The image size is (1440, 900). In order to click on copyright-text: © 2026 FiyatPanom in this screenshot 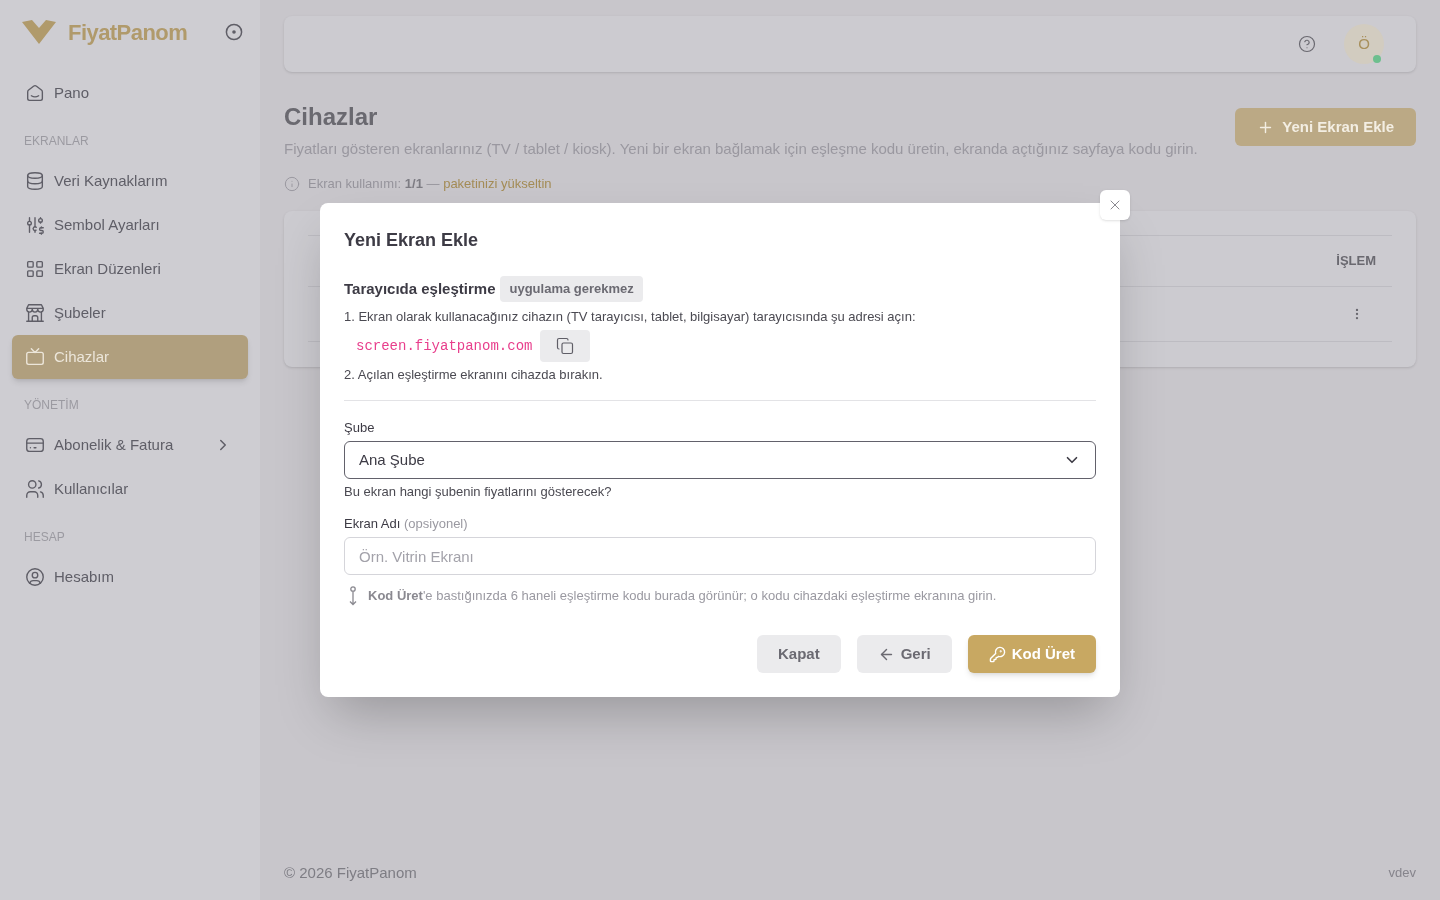, I will do `click(350, 872)`.